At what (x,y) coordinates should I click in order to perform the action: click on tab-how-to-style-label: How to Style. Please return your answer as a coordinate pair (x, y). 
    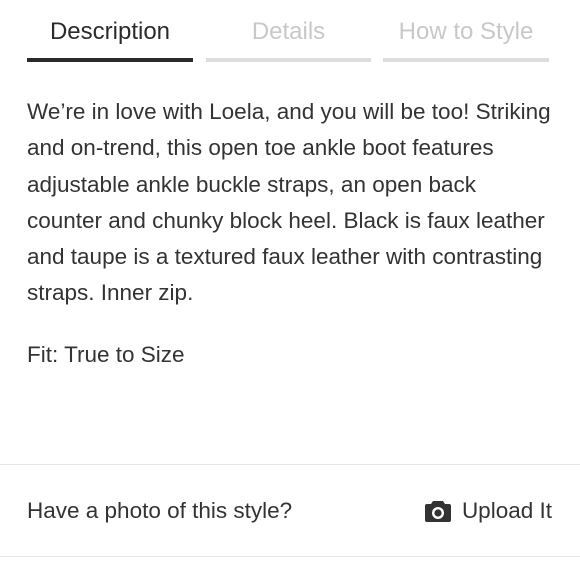
    Looking at the image, I should click on (466, 31).